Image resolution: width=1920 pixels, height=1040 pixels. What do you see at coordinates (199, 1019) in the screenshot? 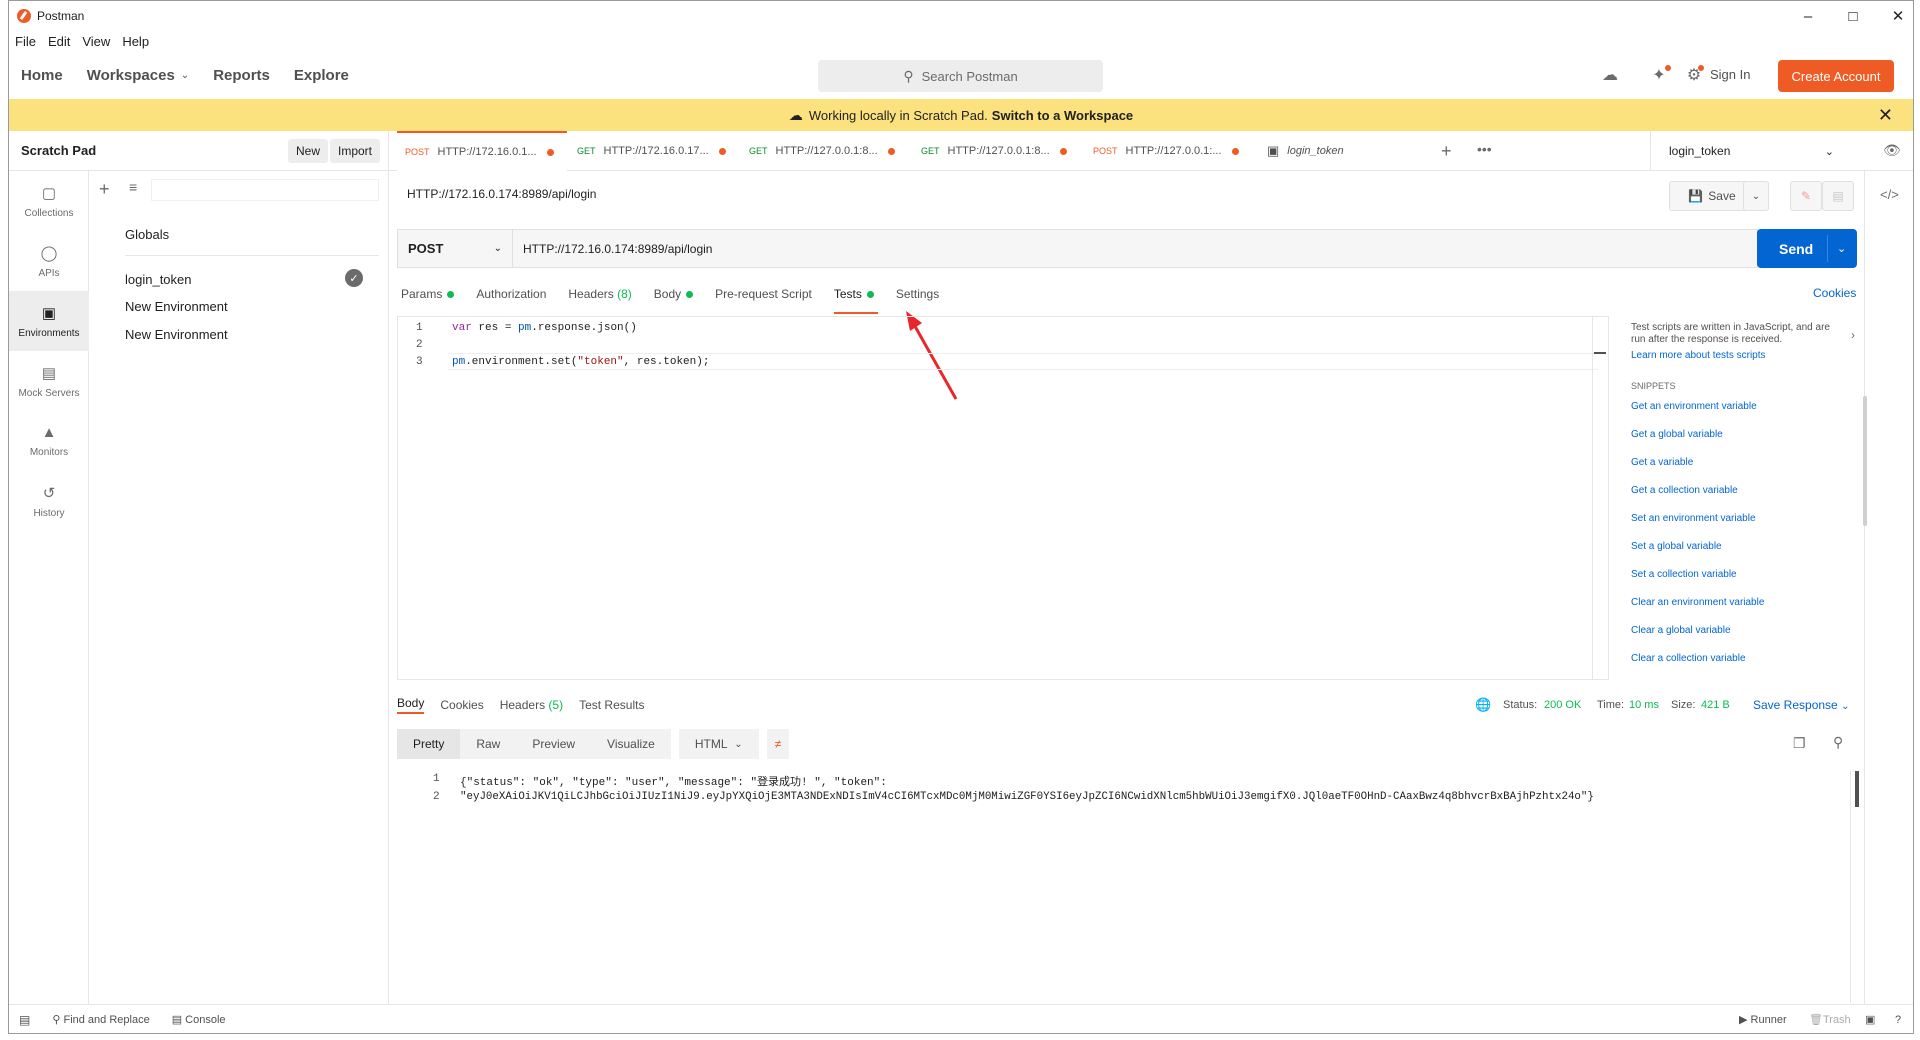
I see `console-button: ▤ Console` at bounding box center [199, 1019].